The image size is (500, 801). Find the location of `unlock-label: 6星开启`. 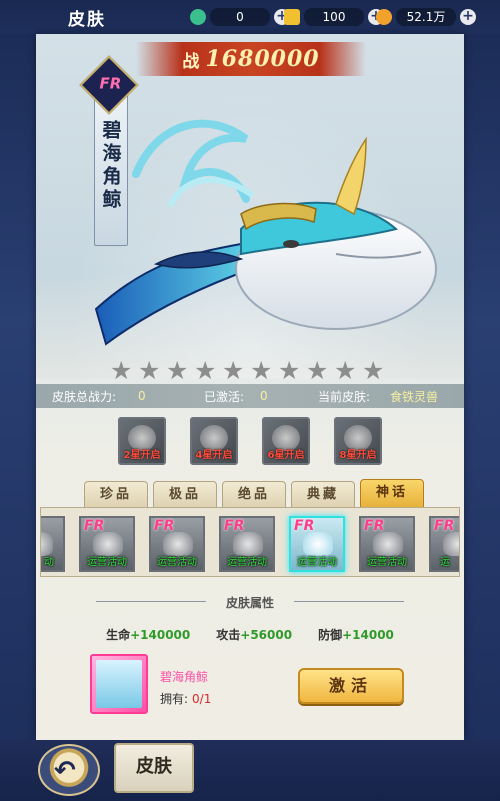

unlock-label: 6星开启 is located at coordinates (286, 455).